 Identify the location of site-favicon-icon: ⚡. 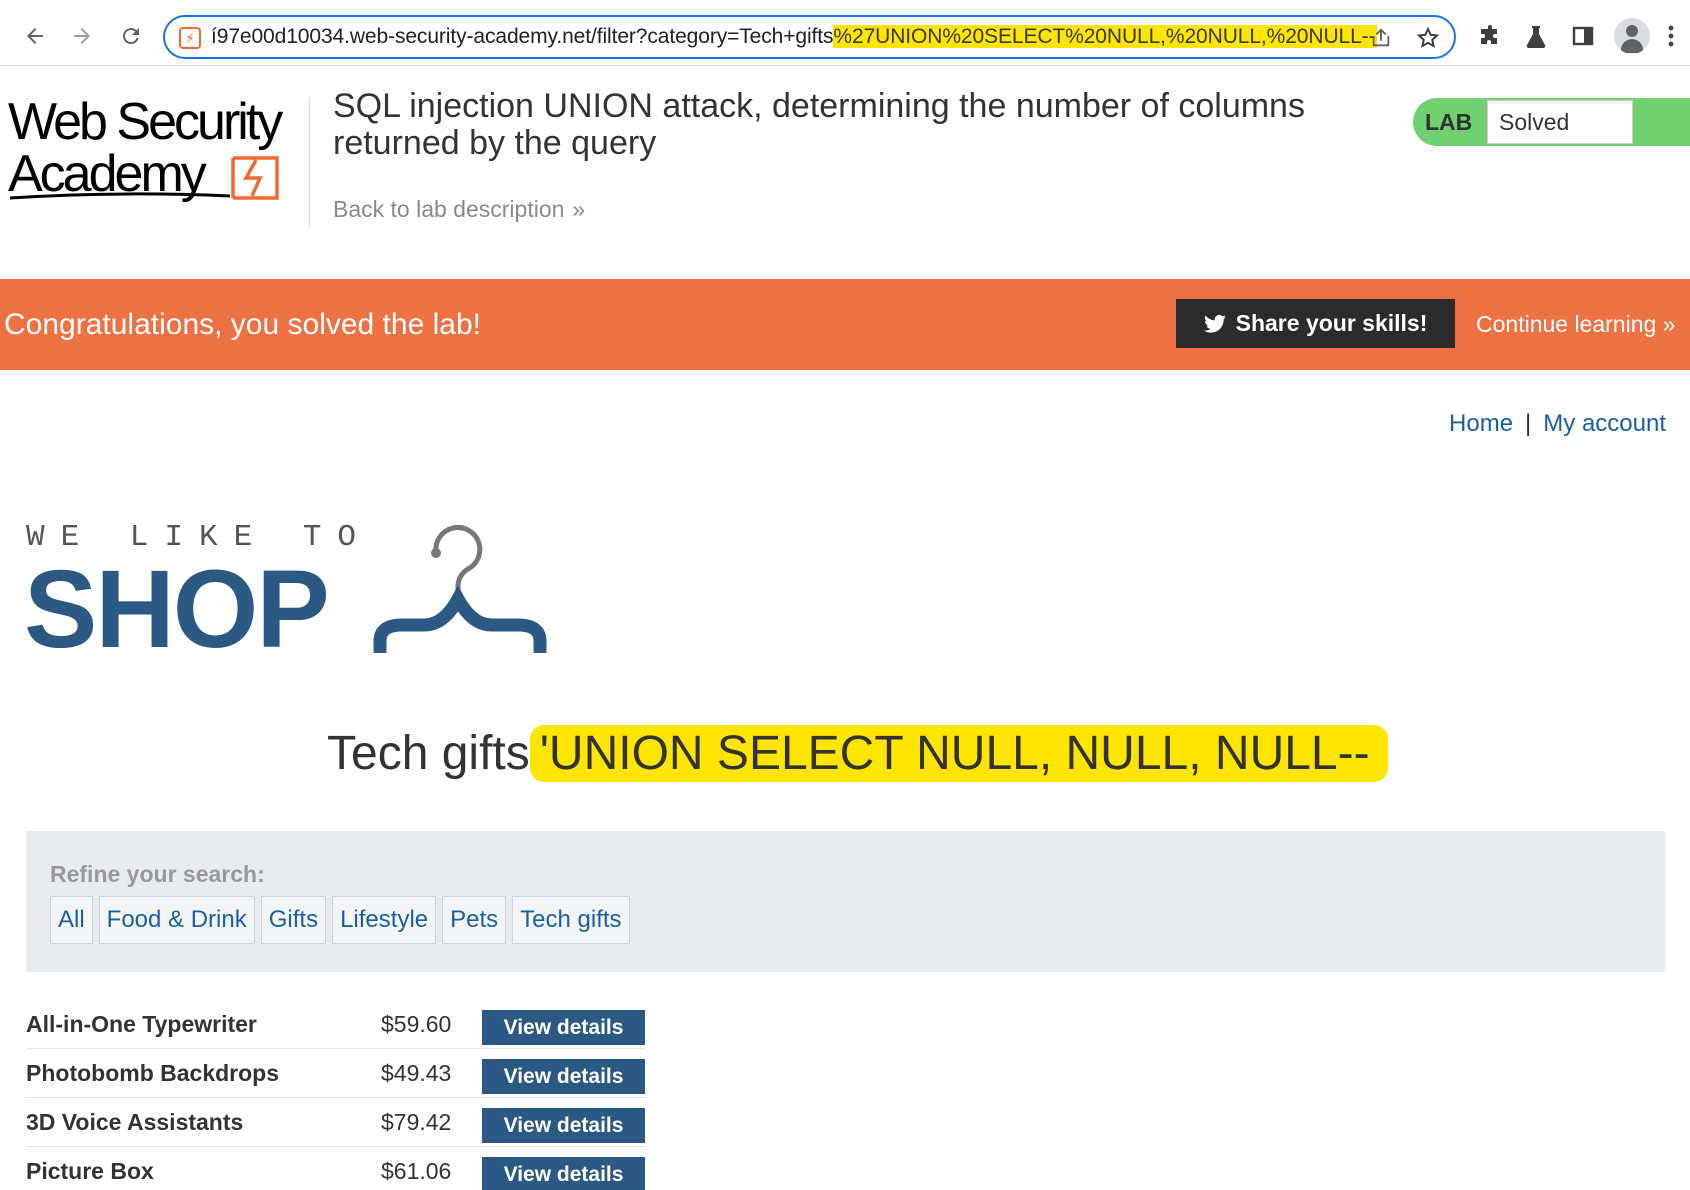
(190, 38).